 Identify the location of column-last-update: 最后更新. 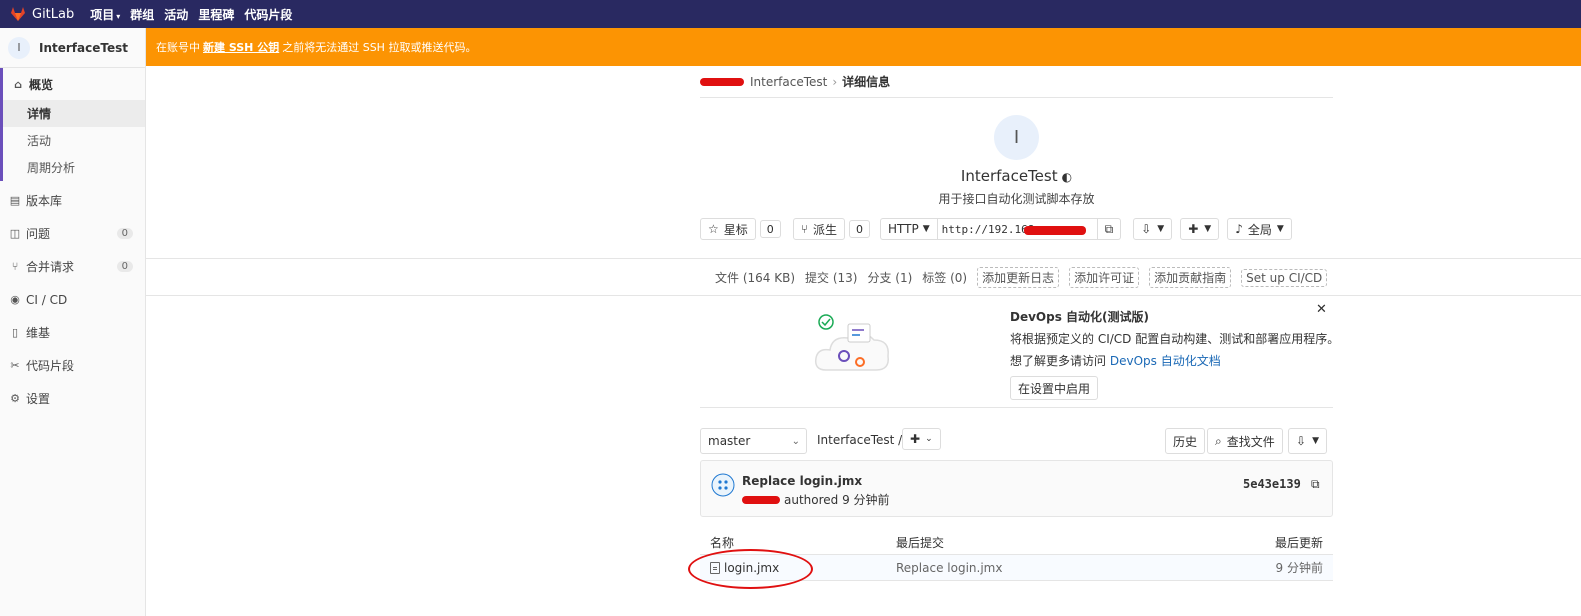
(1298, 543).